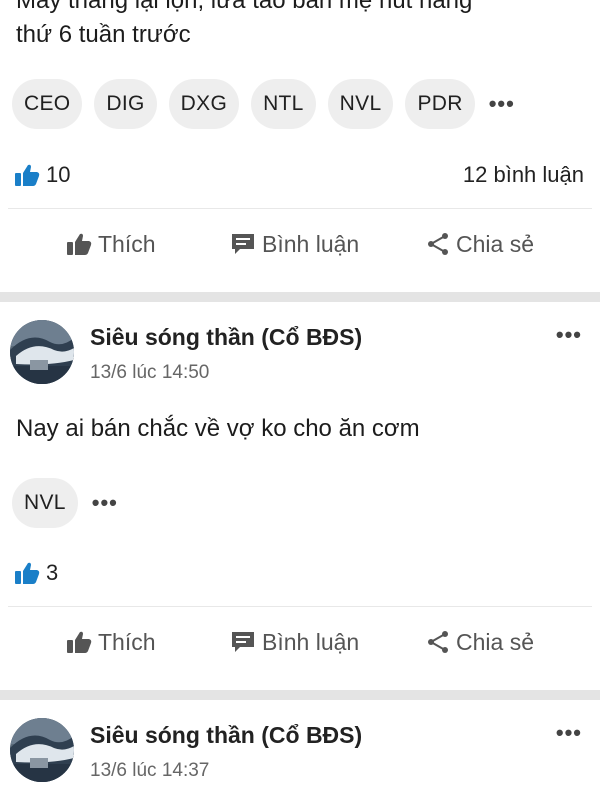 This screenshot has width=600, height=800. What do you see at coordinates (150, 770) in the screenshot?
I see `post-time: 13/6 lúc 14:37` at bounding box center [150, 770].